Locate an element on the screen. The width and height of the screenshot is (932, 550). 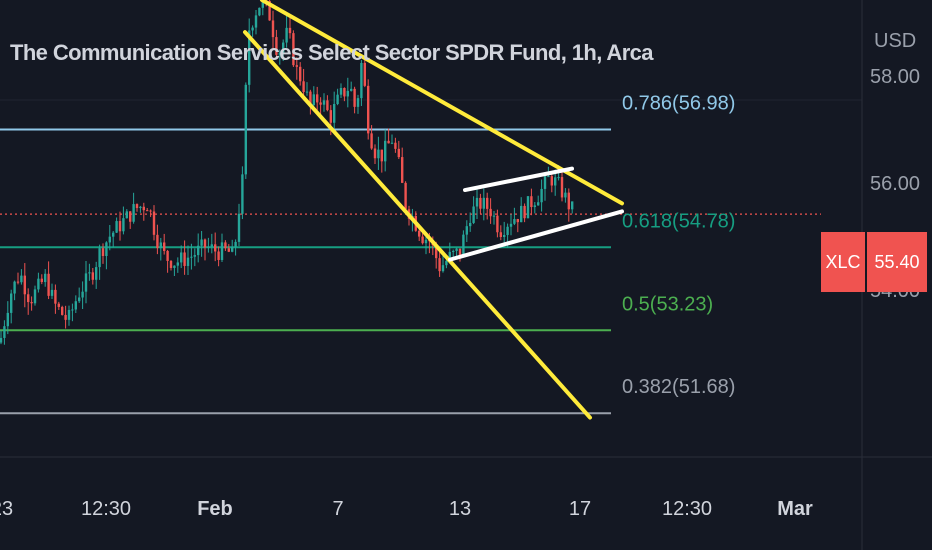
x-tick-label: Feb is located at coordinates (215, 509).